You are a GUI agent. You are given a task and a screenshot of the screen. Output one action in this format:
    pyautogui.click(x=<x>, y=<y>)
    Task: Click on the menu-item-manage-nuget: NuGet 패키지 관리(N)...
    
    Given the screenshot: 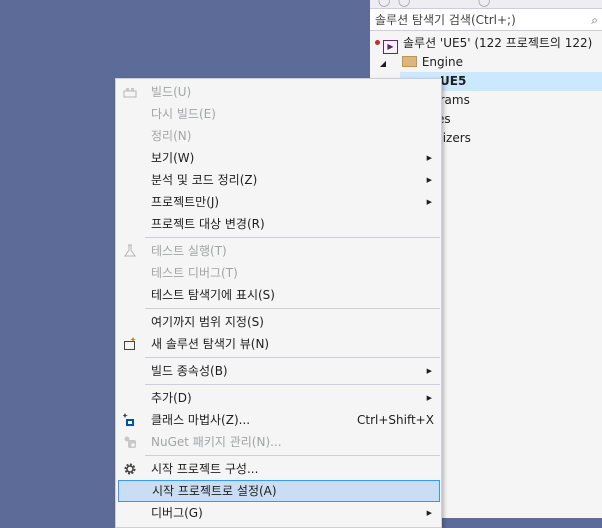 What is the action you would take?
    pyautogui.click(x=279, y=442)
    